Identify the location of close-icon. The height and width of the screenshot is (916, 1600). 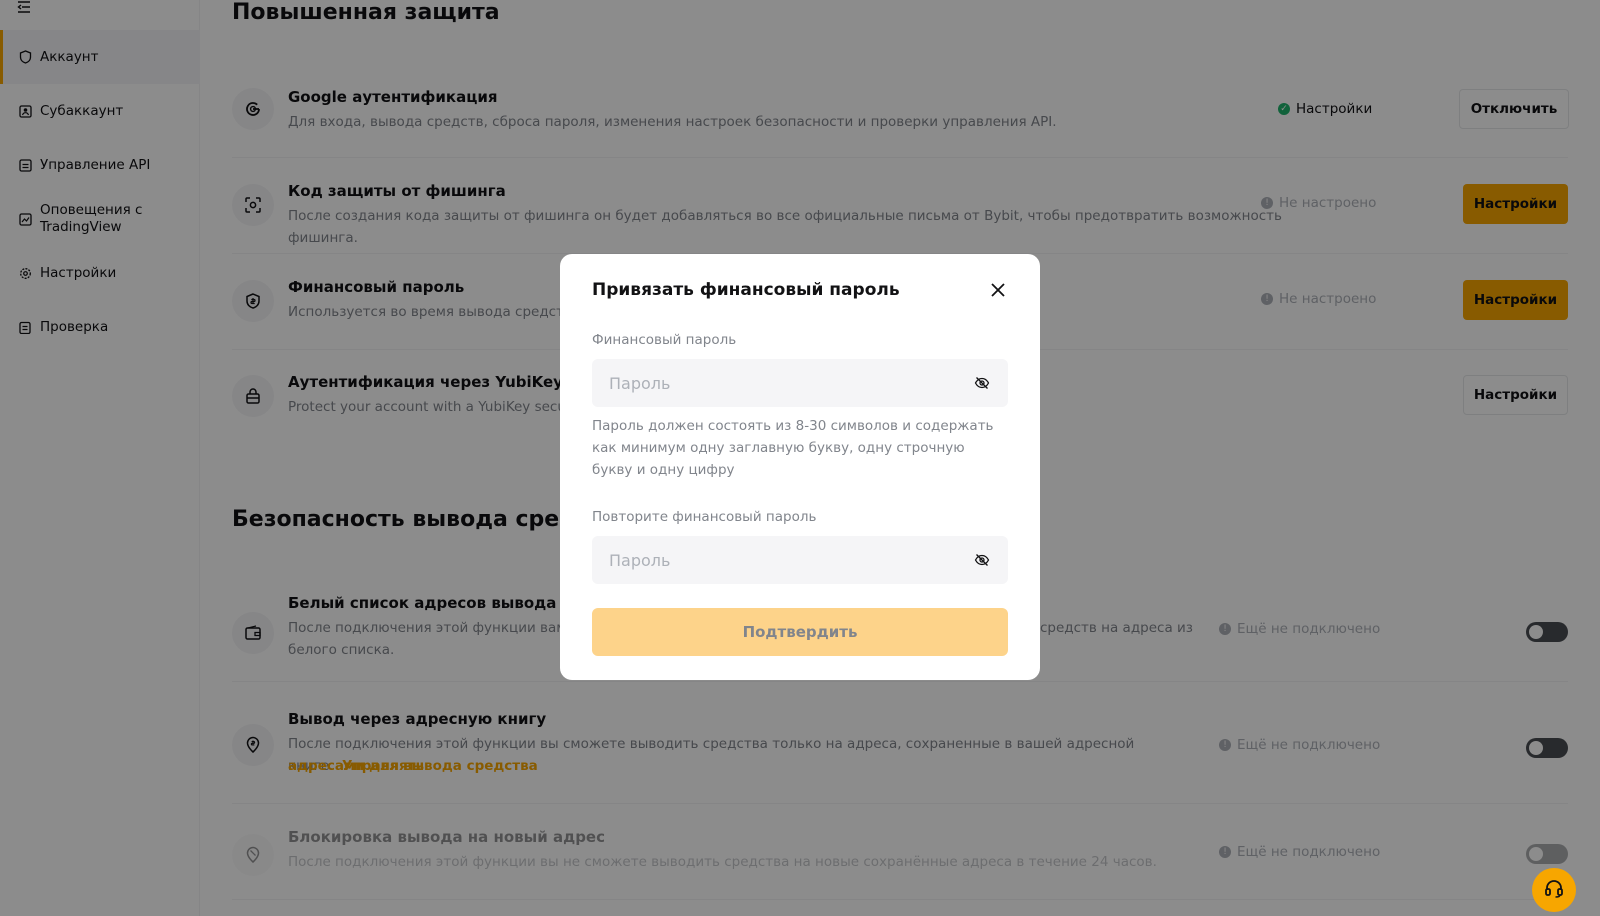
(998, 290).